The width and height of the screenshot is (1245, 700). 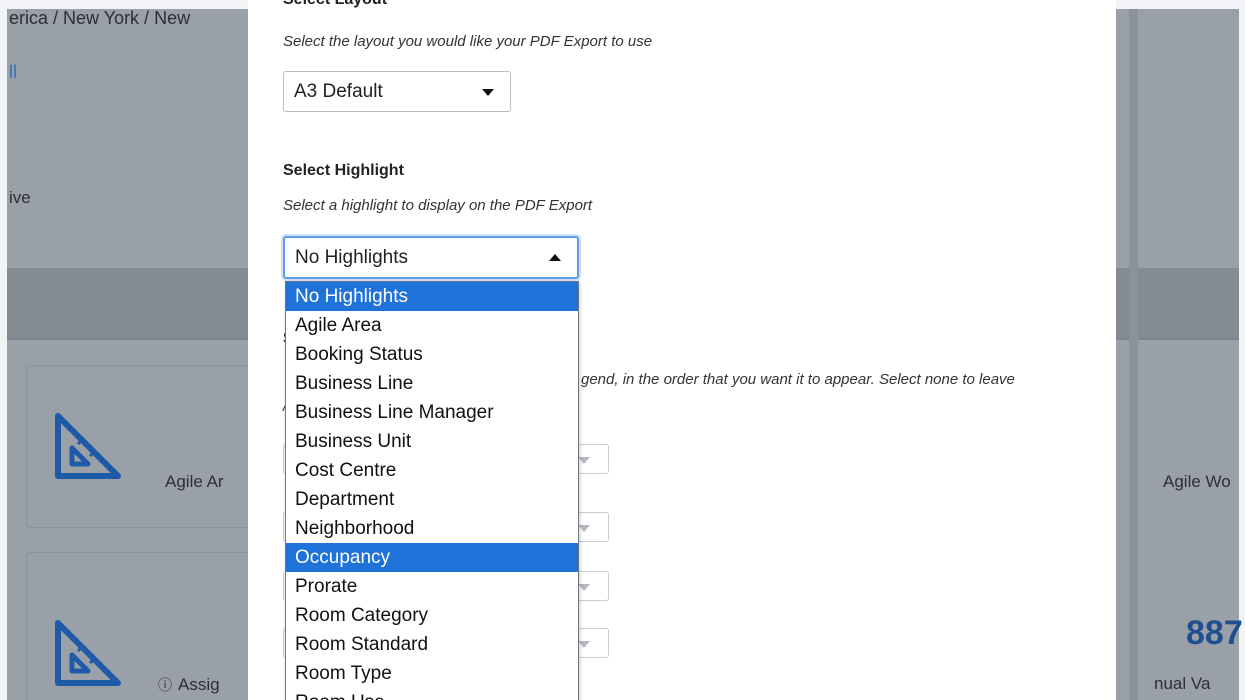 I want to click on highlight-option: Neighborhood, so click(x=432, y=528).